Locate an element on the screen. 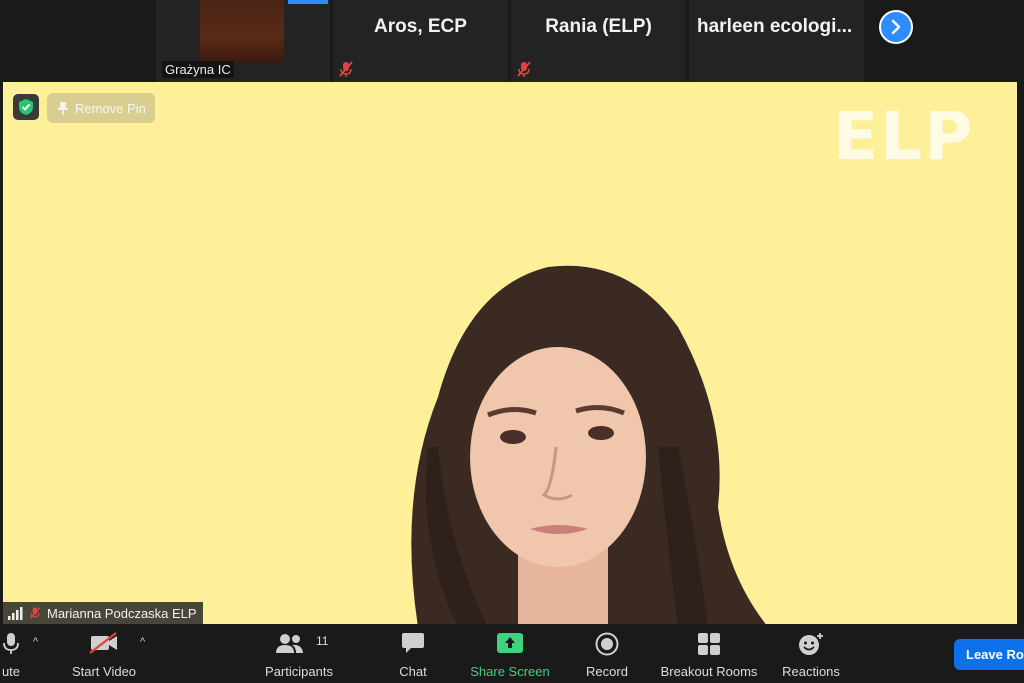  meeting-toolbar: ute ^ Start Video ^ 11 Participants Chat is located at coordinates (512, 653).